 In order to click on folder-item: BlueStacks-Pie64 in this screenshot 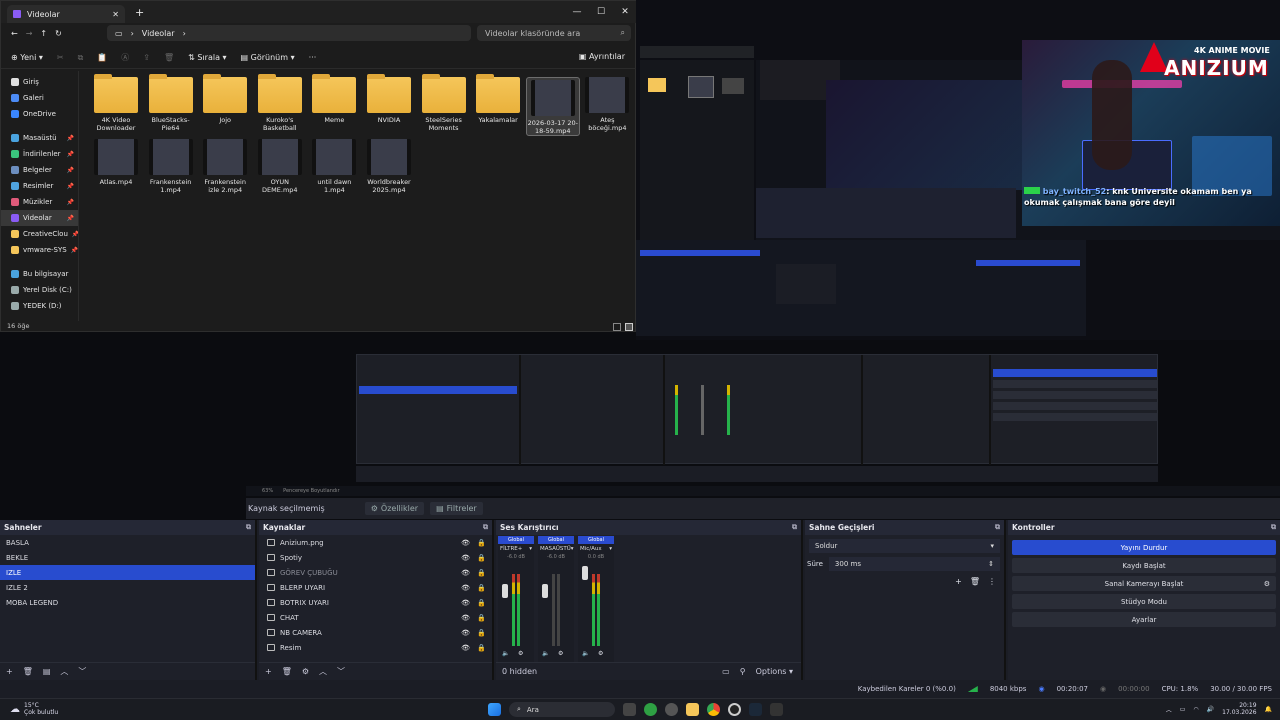, I will do `click(171, 103)`.